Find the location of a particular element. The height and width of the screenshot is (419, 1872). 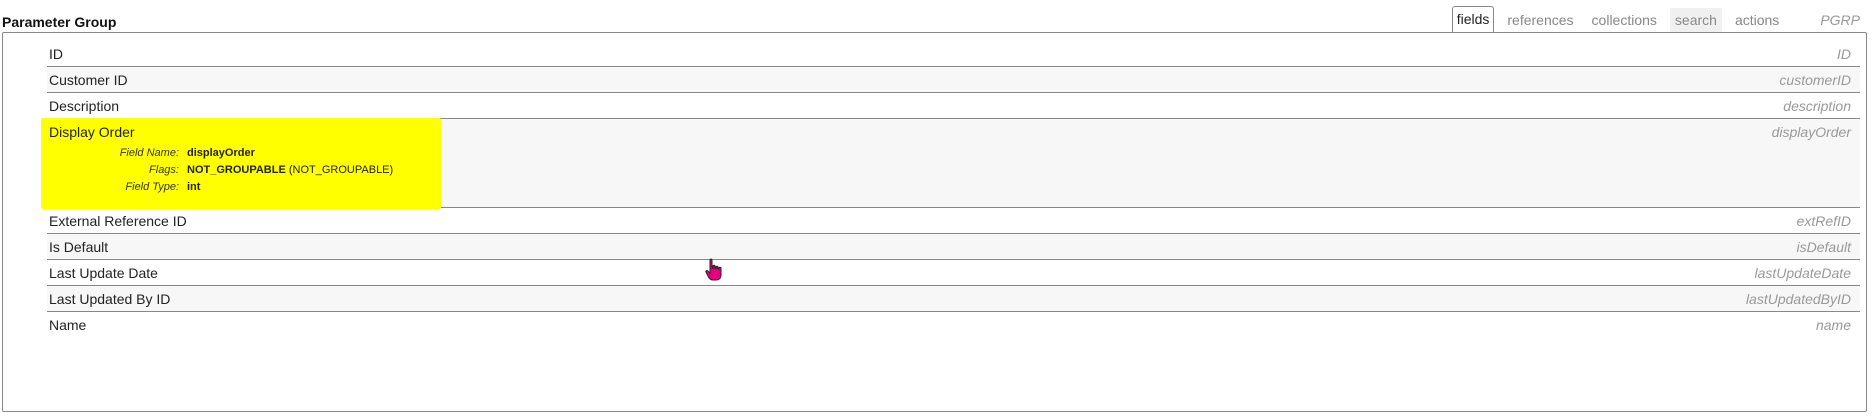

field-row-is-default: Is Default isDefault is located at coordinates (953, 247).